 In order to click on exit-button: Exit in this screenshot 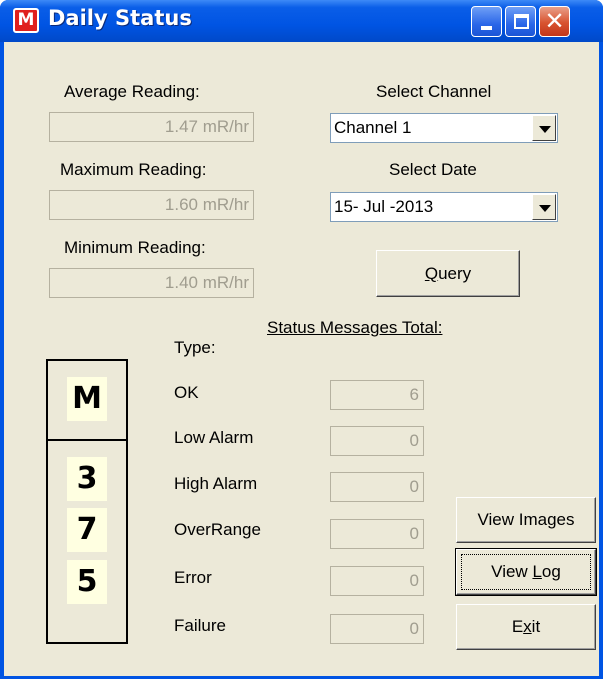, I will do `click(526, 627)`.